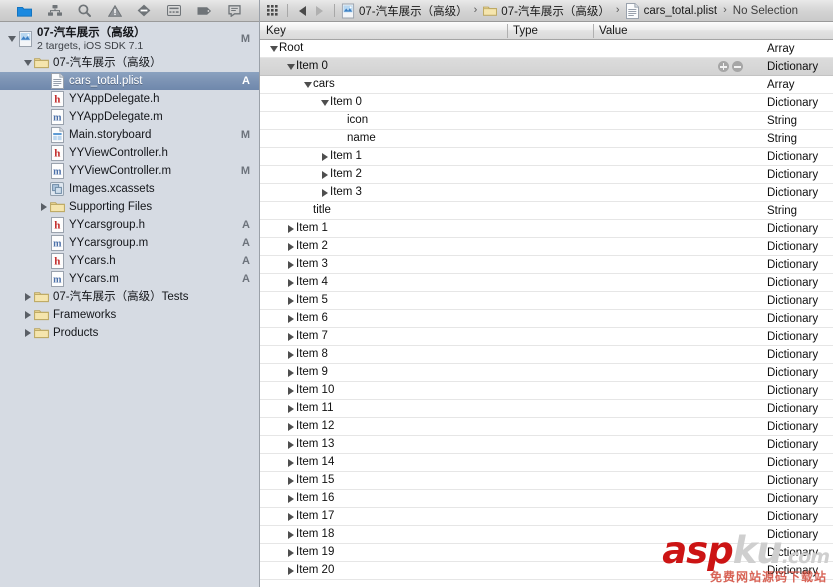 This screenshot has width=833, height=587. I want to click on table-row: Item 13Dictionary(2 items), so click(546, 445).